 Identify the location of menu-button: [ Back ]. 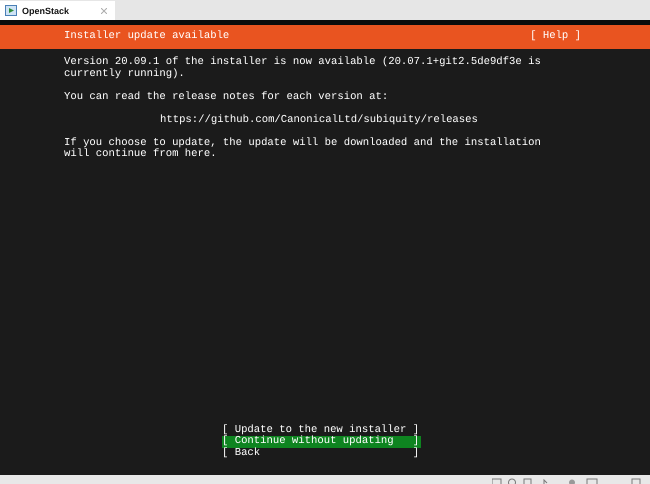
(322, 453).